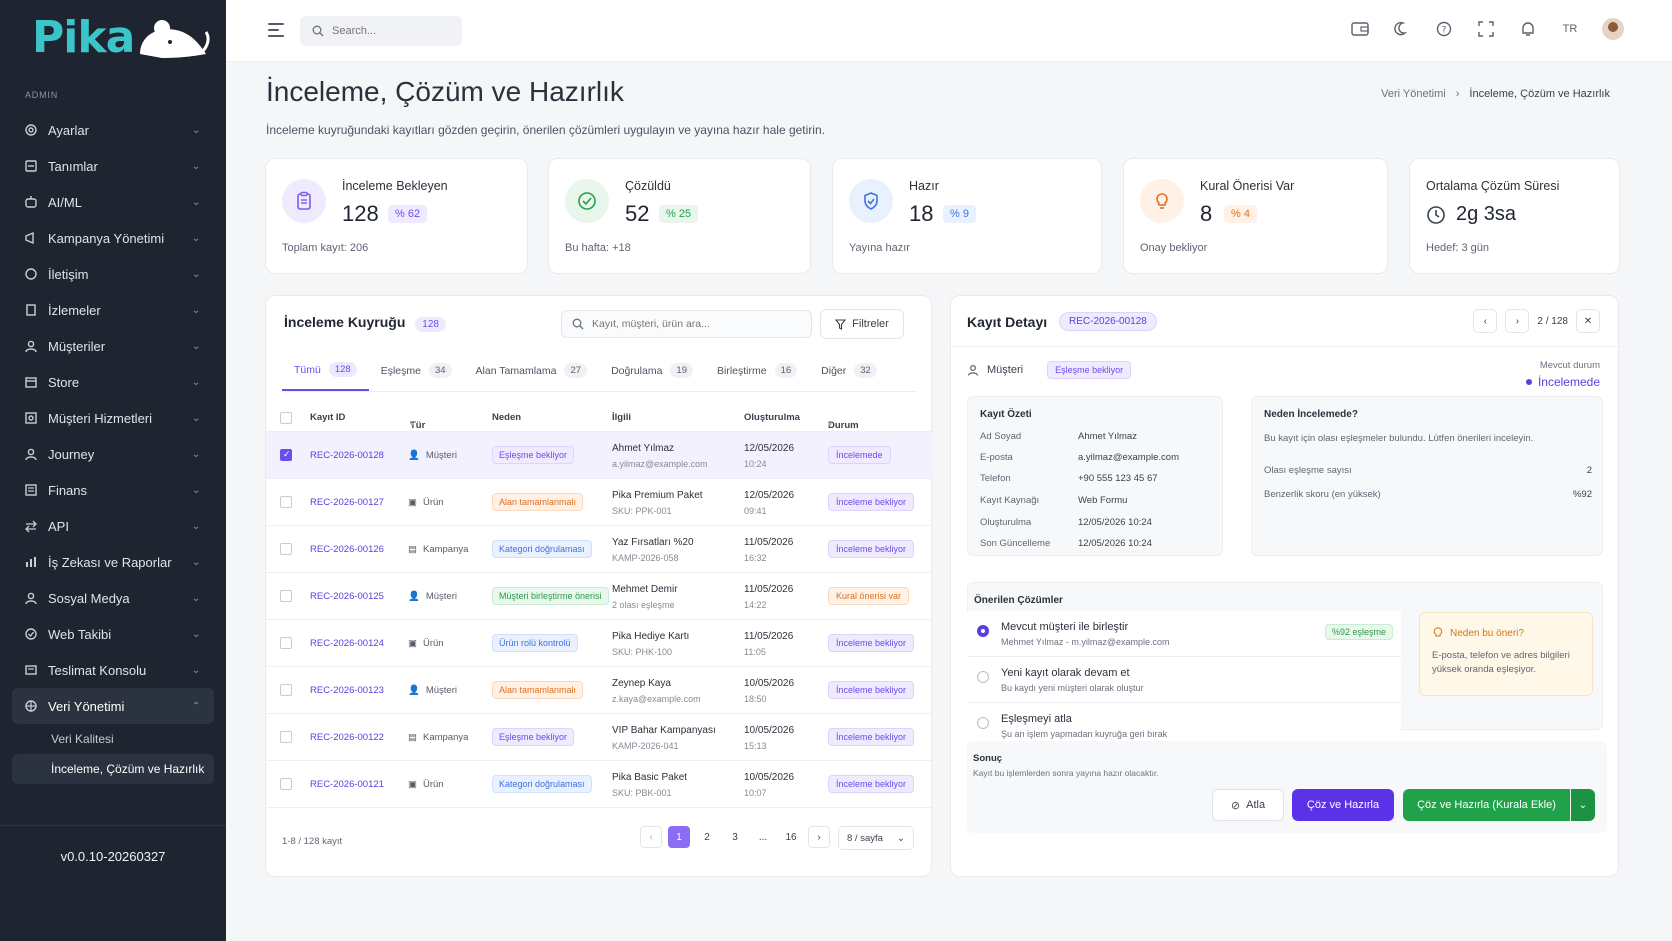 The image size is (1672, 941). What do you see at coordinates (113, 706) in the screenshot?
I see `sidebar-item-veri-yonetimi: Veri Yönetimi ⌃` at bounding box center [113, 706].